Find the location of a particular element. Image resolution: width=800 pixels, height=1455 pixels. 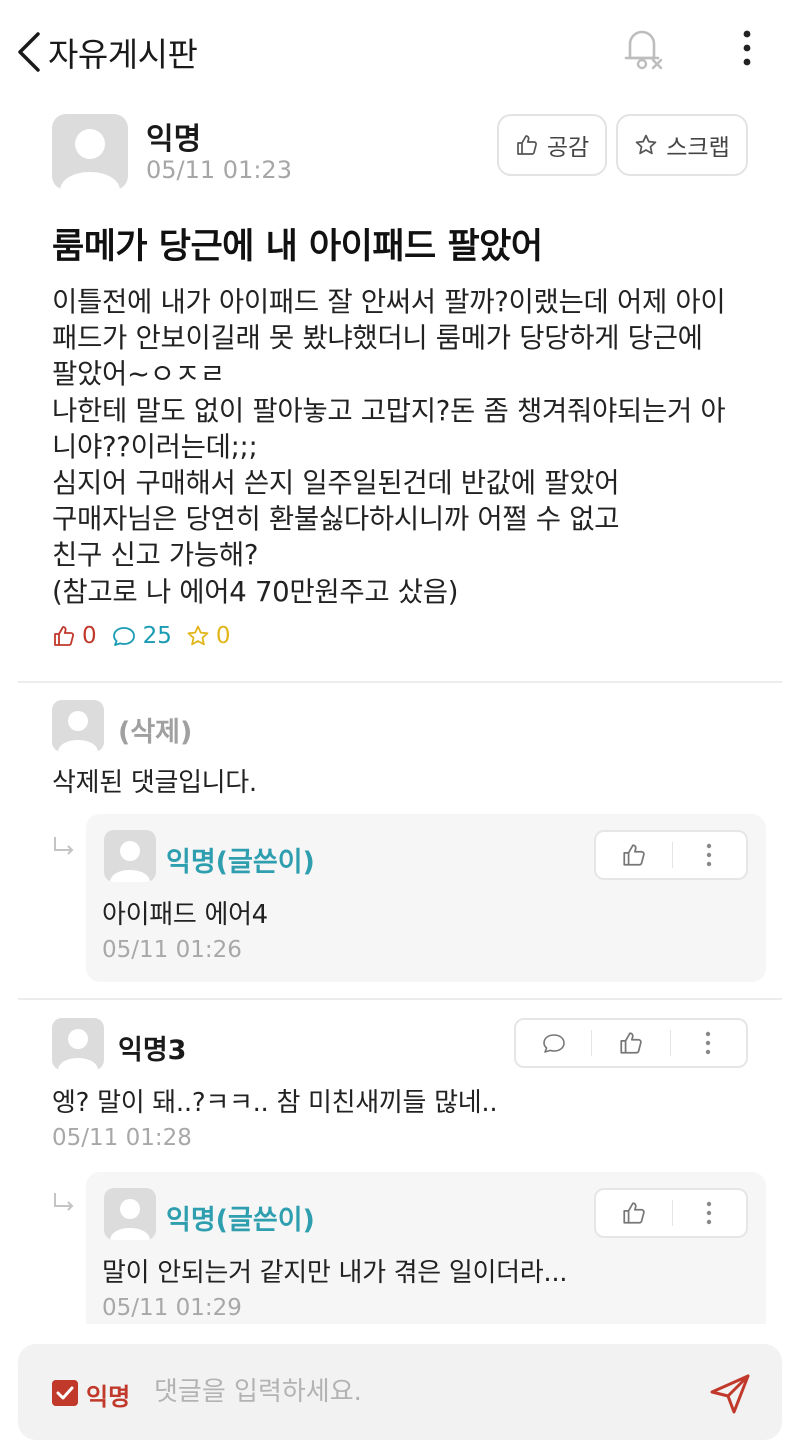

scrap-button-label: 스크랩 is located at coordinates (698, 148).